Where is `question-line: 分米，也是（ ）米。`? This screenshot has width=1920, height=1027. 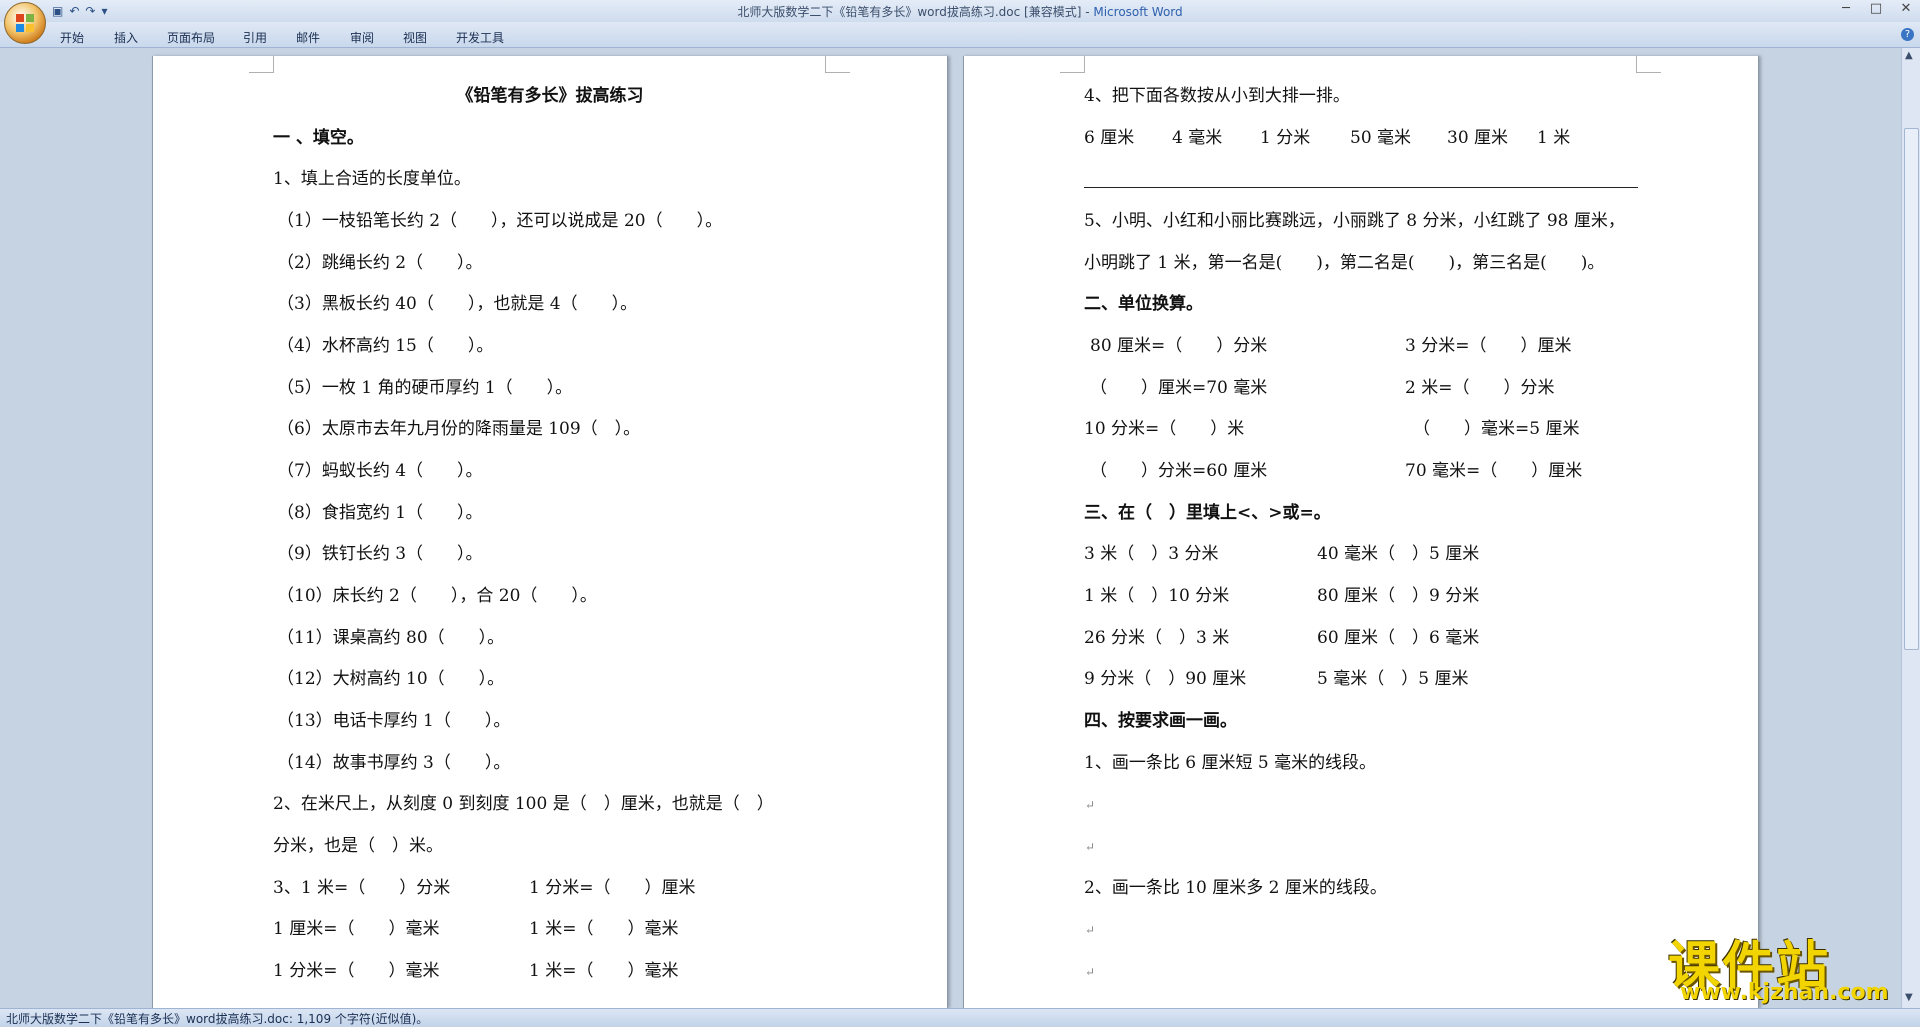 question-line: 分米，也是（ ）米。 is located at coordinates (358, 846).